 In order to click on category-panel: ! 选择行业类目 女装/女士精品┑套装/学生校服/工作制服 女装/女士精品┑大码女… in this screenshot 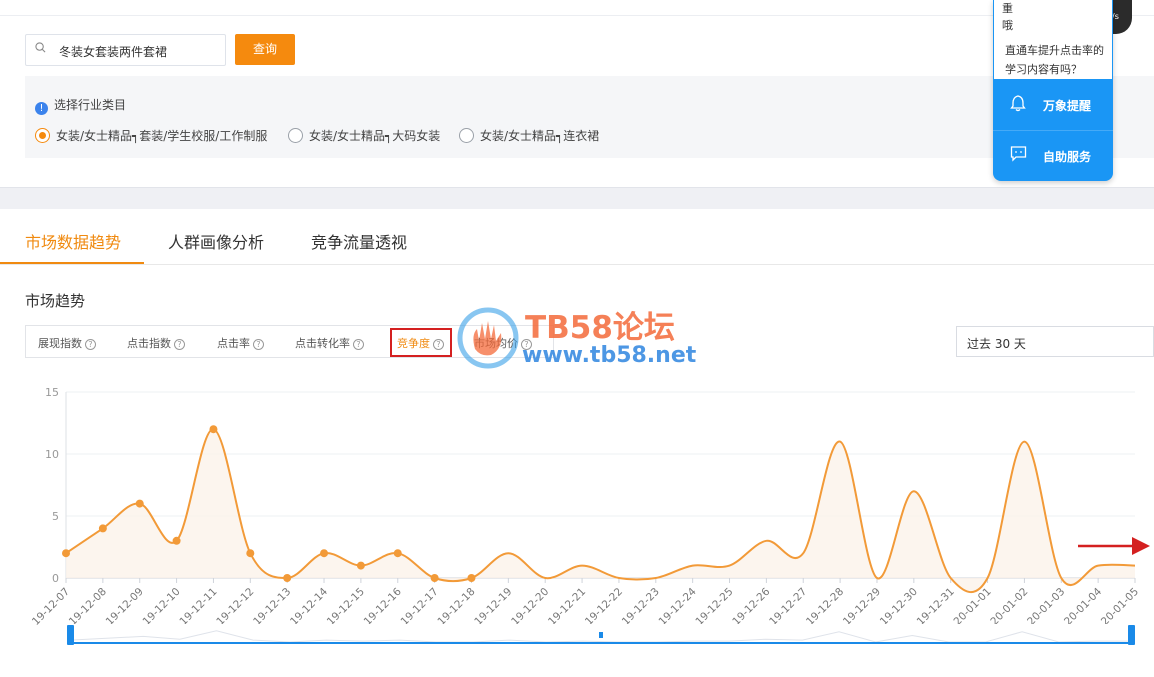, I will do `click(589, 117)`.